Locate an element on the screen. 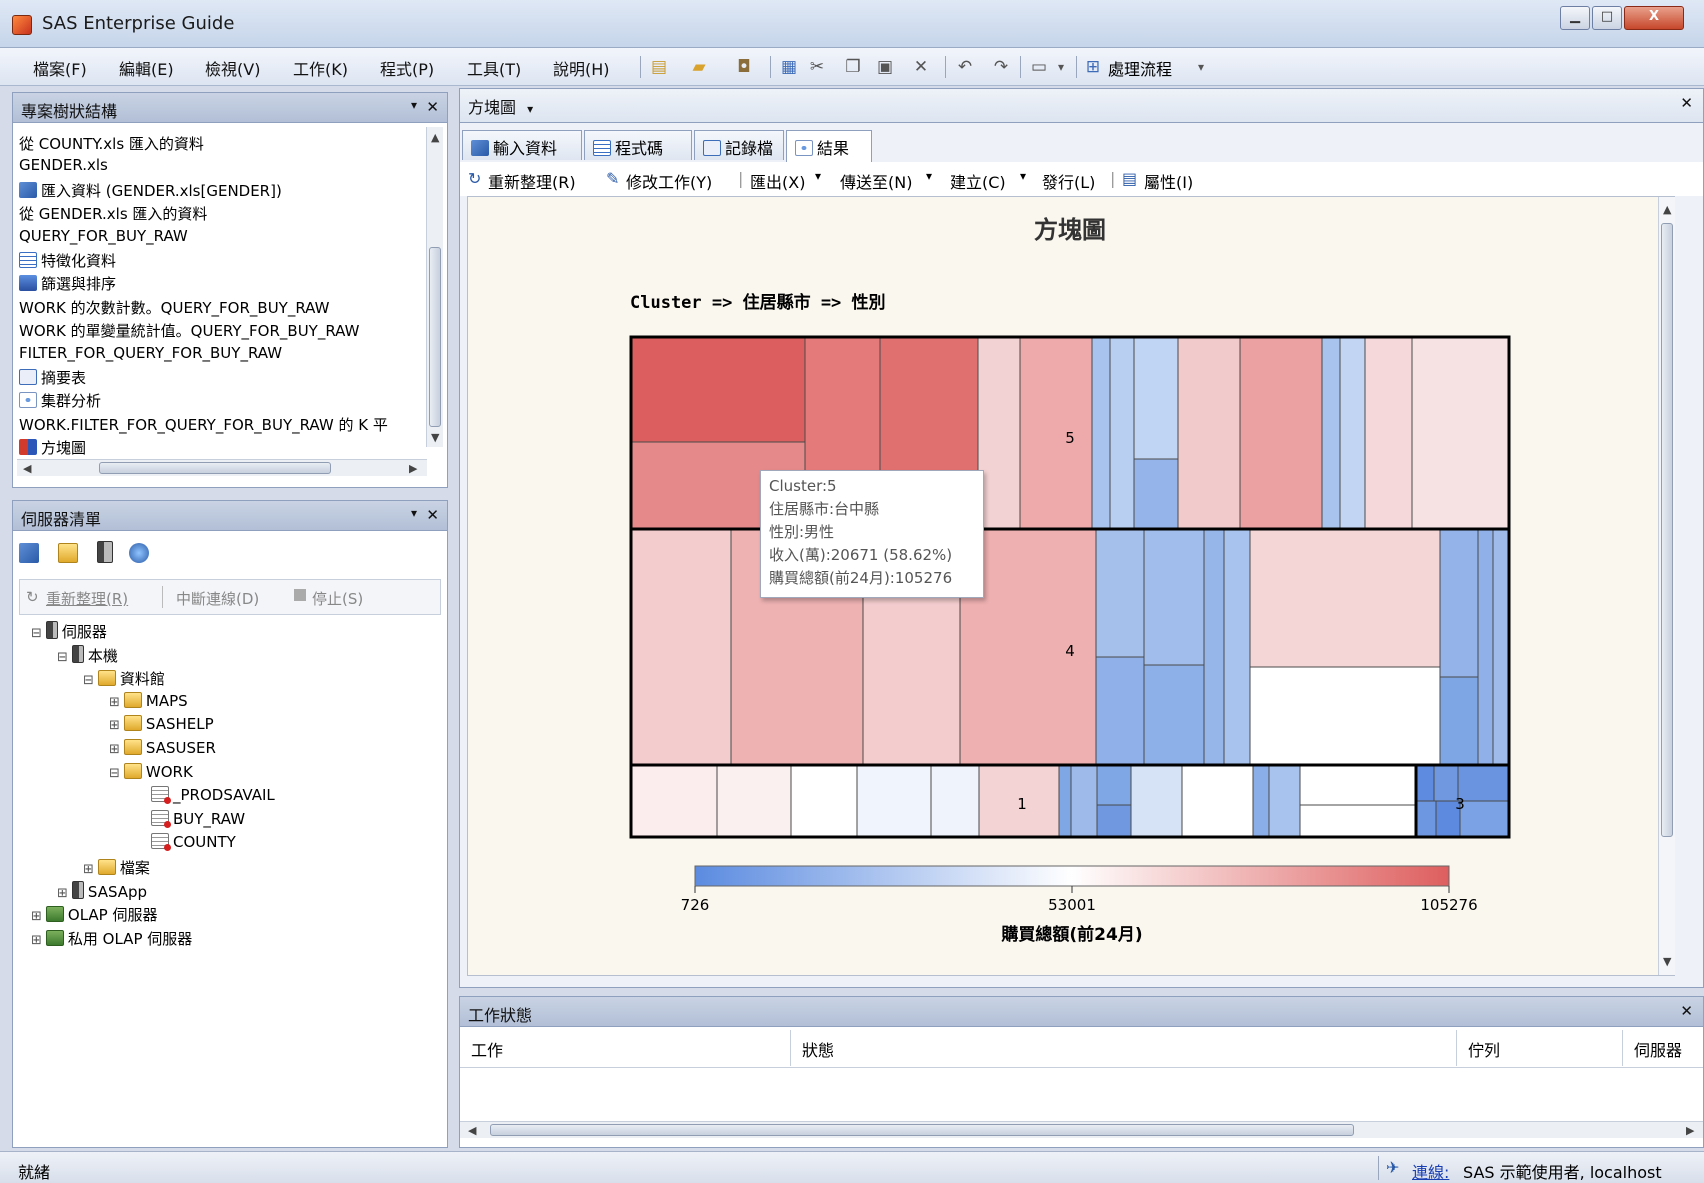 This screenshot has height=1183, width=1704. process-flow-icon: ⊞ is located at coordinates (1093, 67).